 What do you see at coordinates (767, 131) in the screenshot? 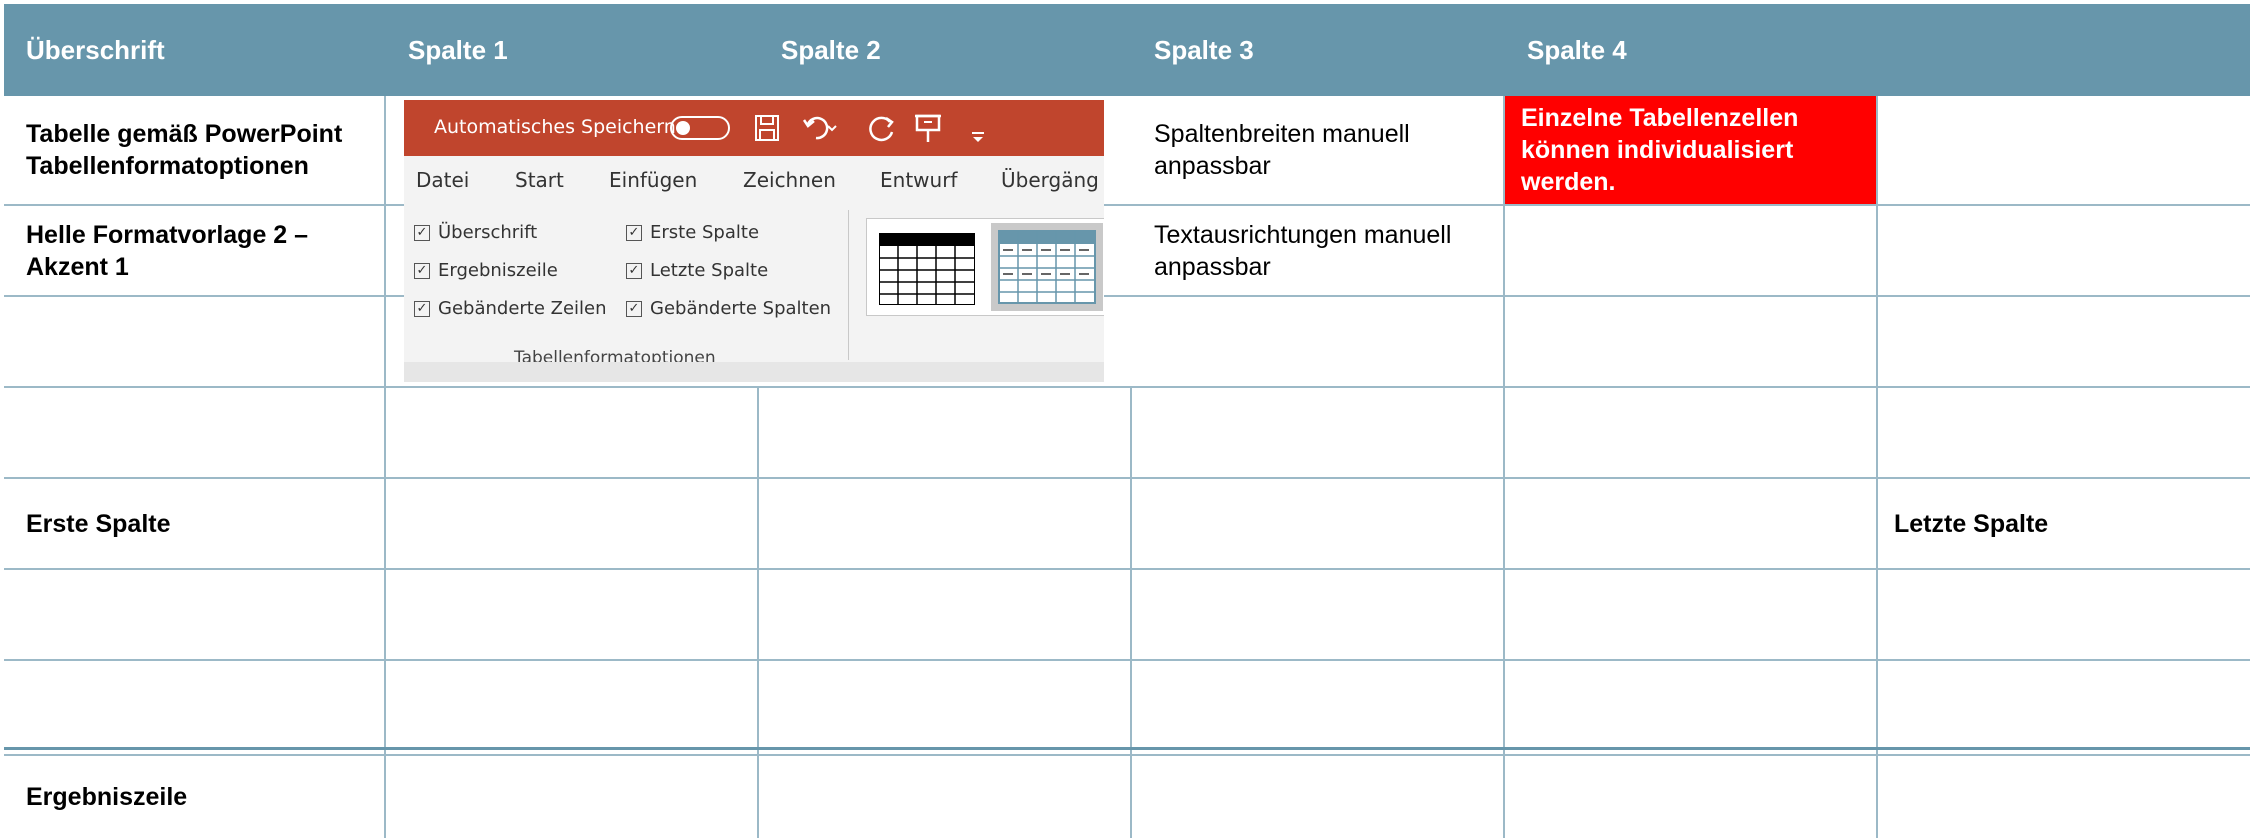
I see `save-icon` at bounding box center [767, 131].